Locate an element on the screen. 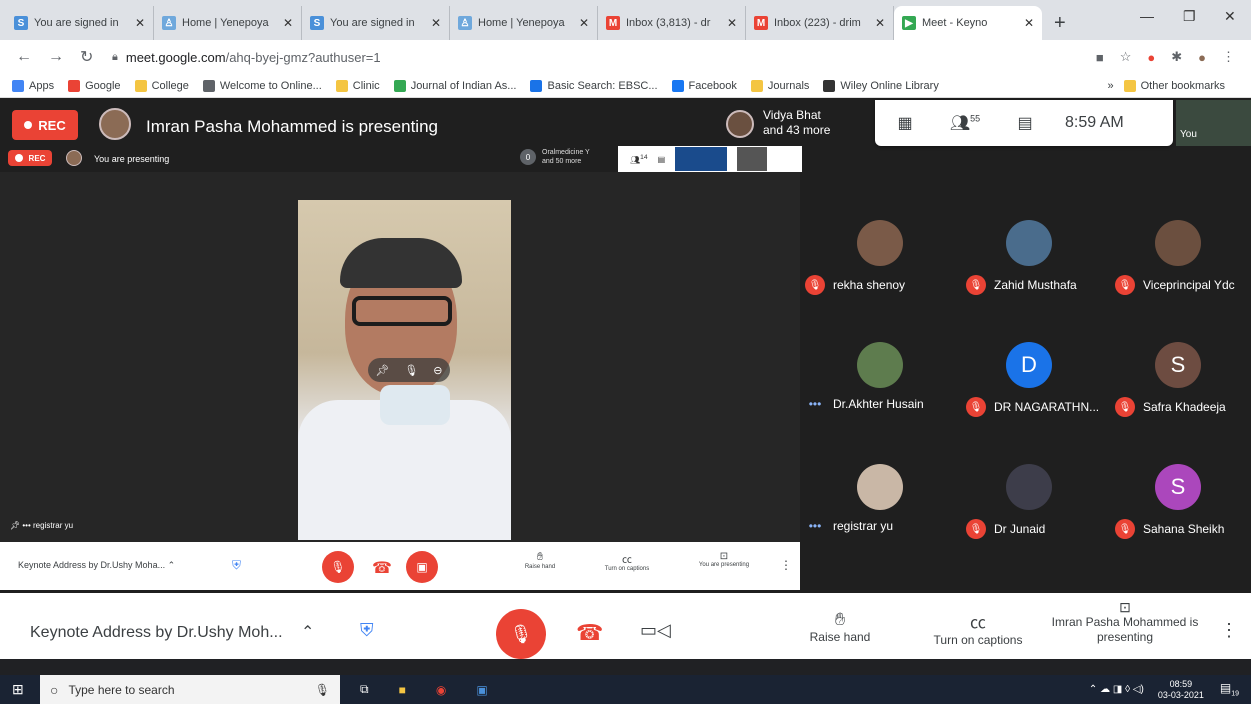 Image resolution: width=1251 pixels, height=704 pixels. bookmark-item: Clinic is located at coordinates (357, 85).